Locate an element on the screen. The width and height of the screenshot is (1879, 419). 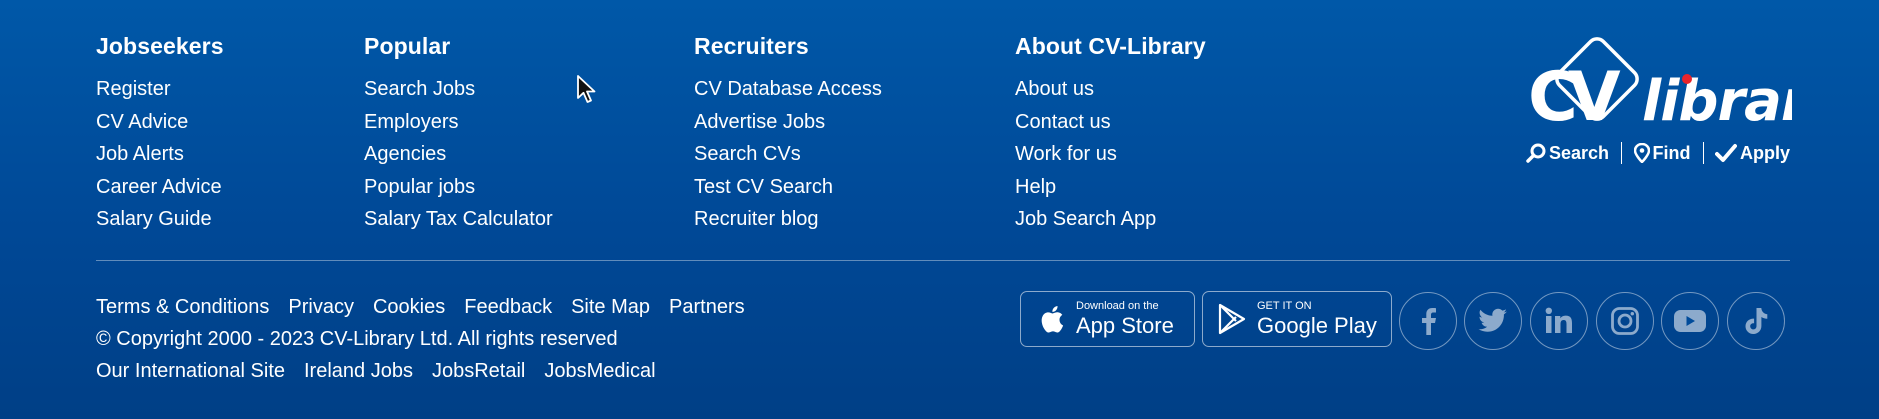
link-partners: Partners is located at coordinates (707, 307).